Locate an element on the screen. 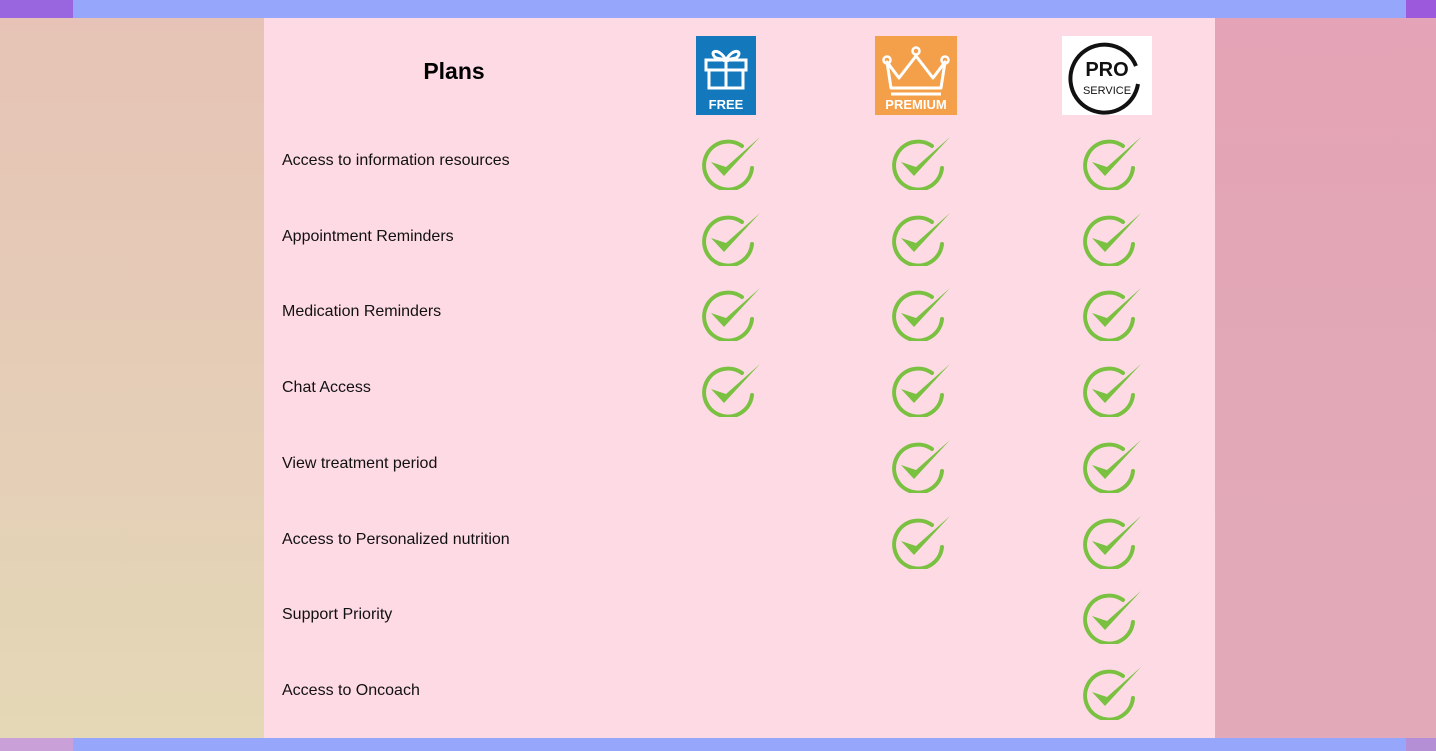 The width and height of the screenshot is (1436, 751). feature-row: Appointment Reminders is located at coordinates (739, 237).